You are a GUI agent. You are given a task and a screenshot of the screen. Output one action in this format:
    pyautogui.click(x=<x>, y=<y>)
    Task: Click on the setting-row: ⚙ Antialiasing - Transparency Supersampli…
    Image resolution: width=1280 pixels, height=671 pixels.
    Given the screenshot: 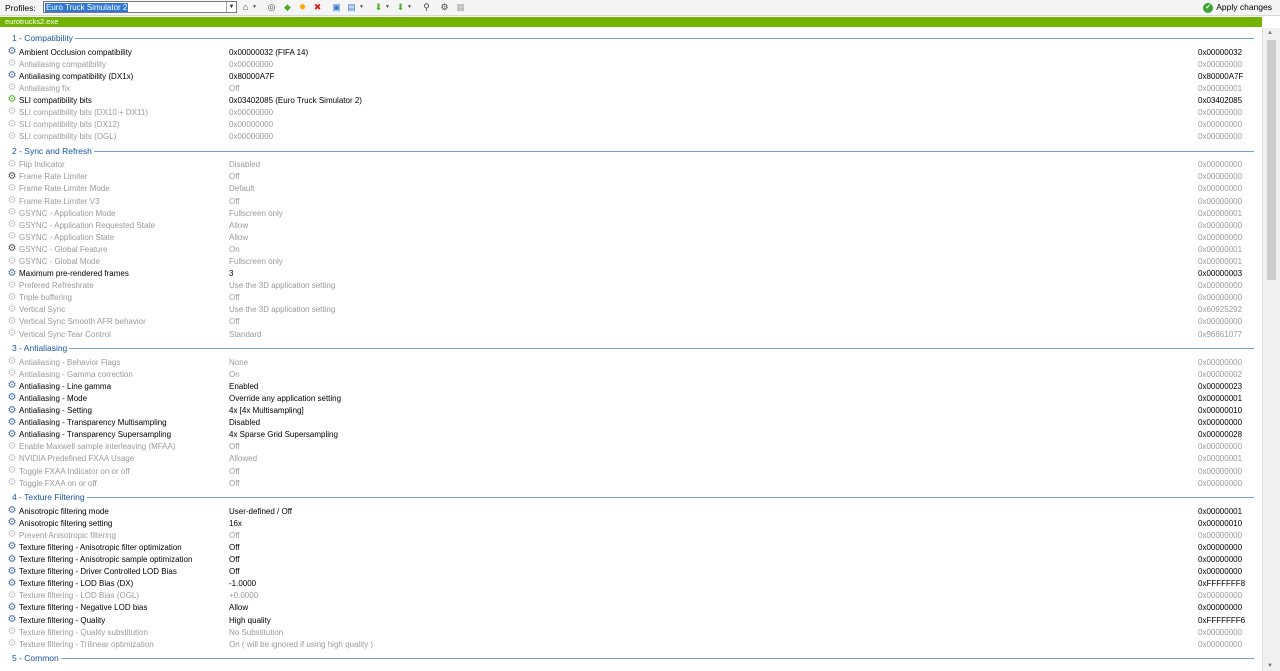 What is the action you would take?
    pyautogui.click(x=631, y=435)
    